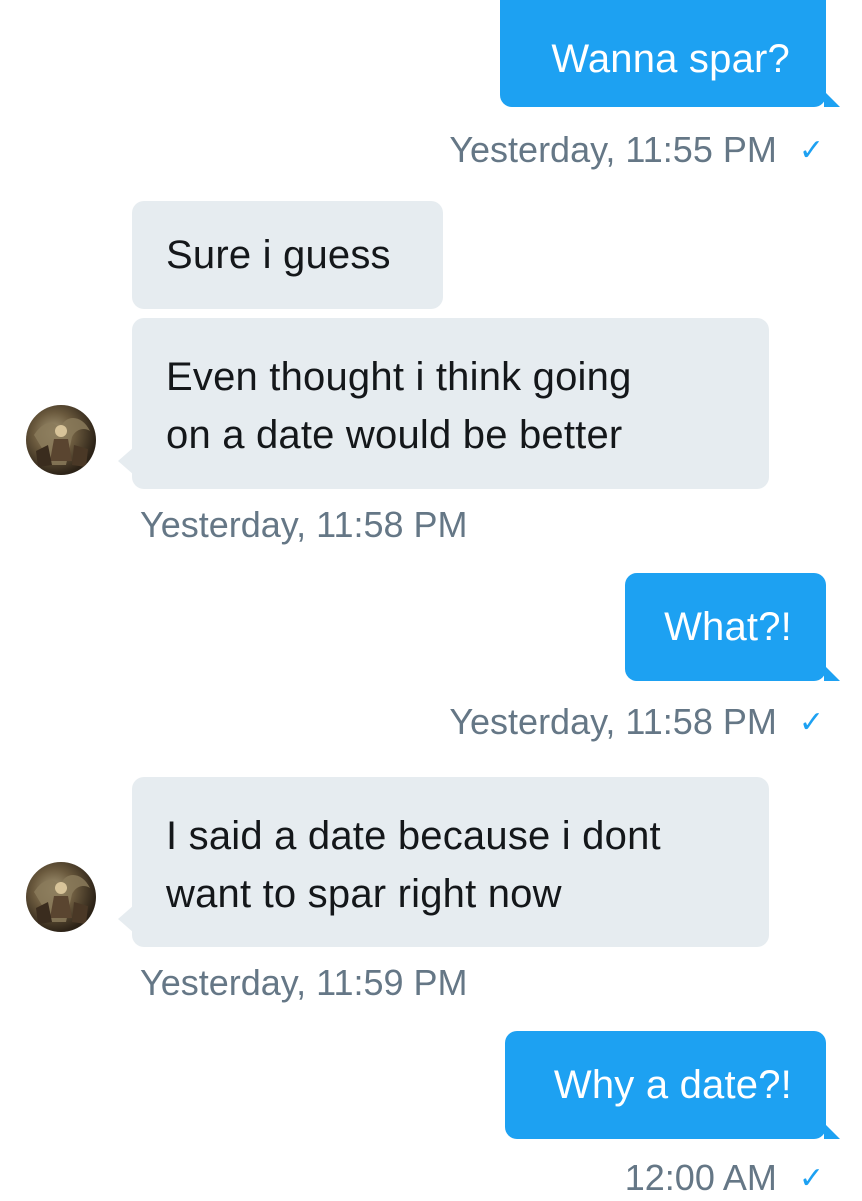 This screenshot has height=1201, width=862. I want to click on timestamp-text: 12:00 AM, so click(700, 1177).